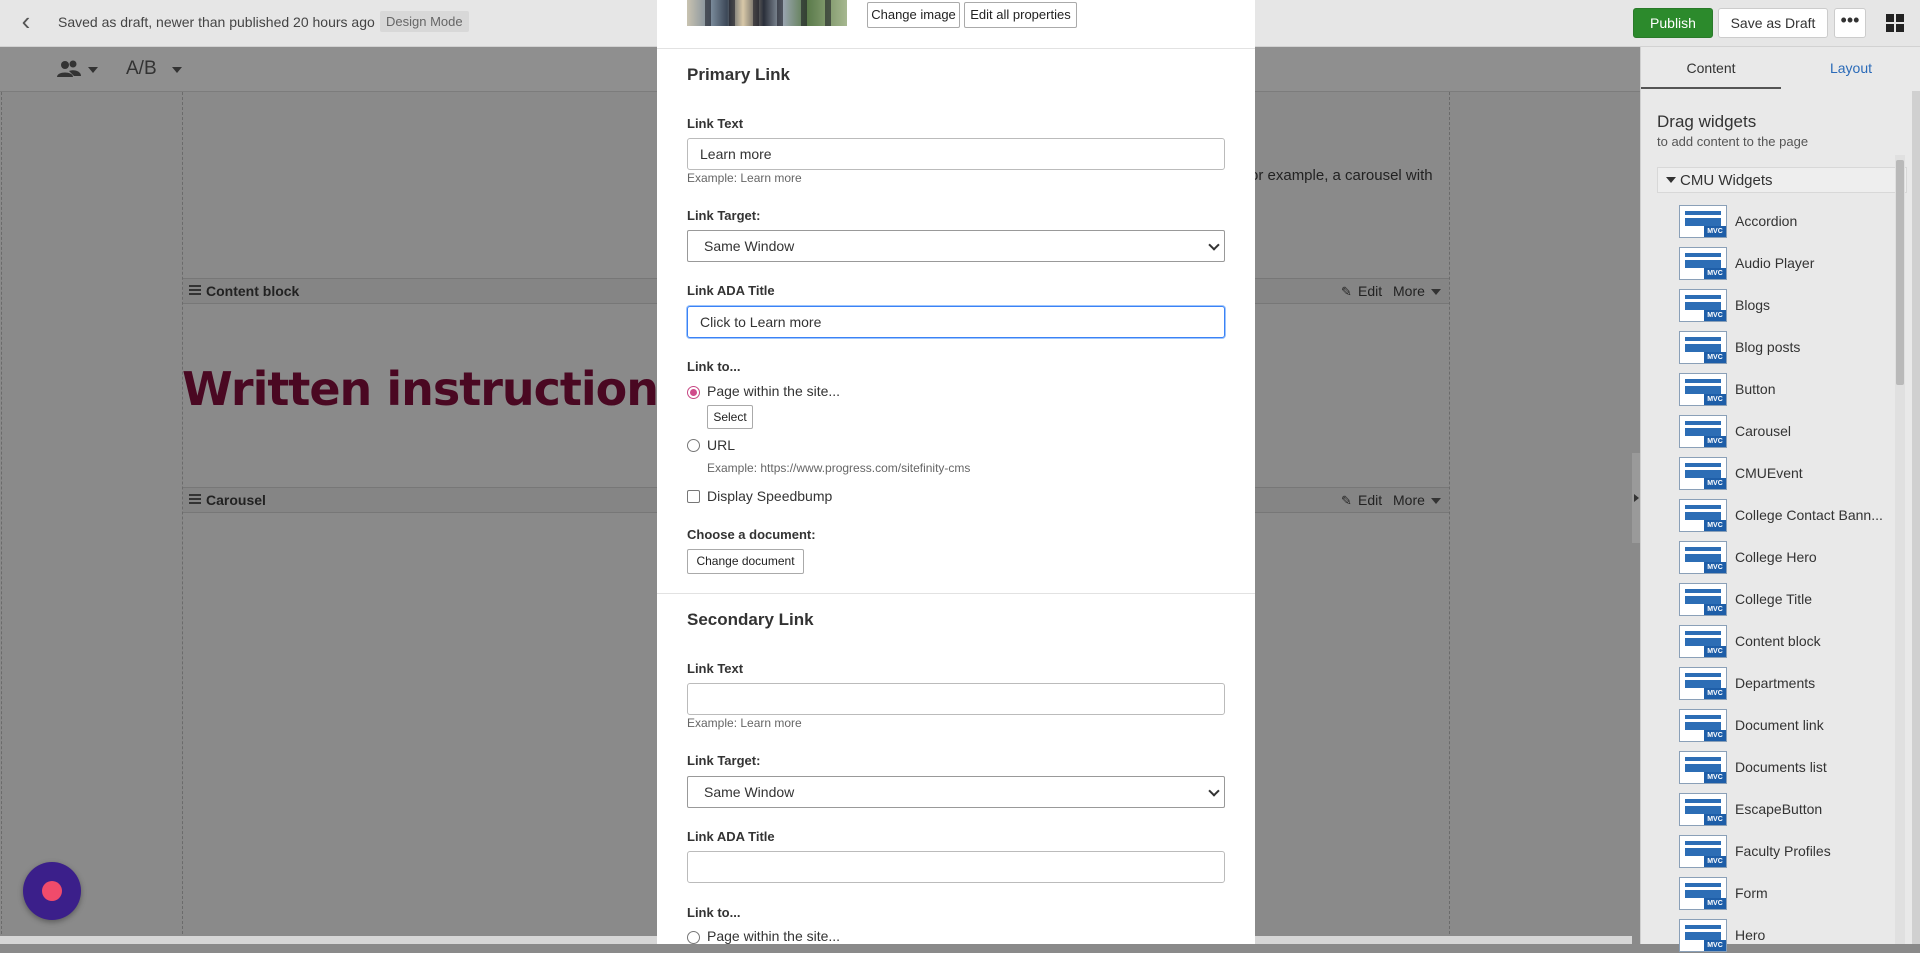  I want to click on widget-item: MVC Blog posts, so click(1799, 348).